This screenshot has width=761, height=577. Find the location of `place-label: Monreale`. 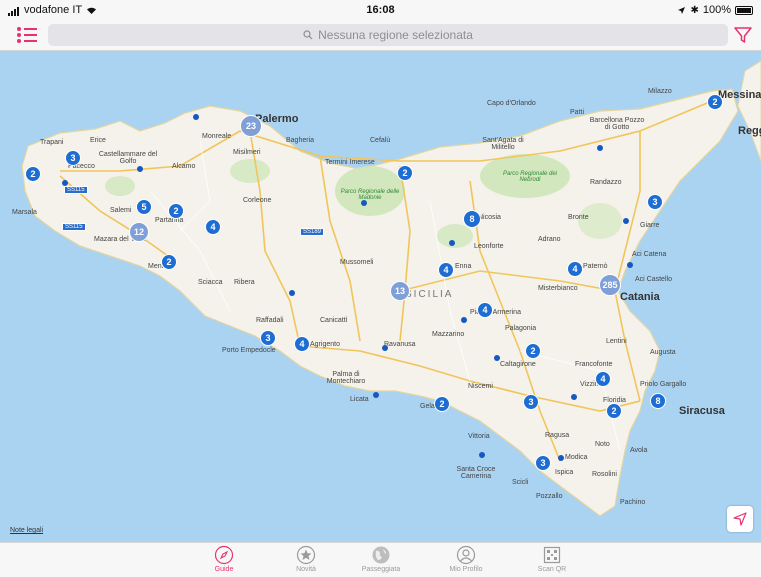

place-label: Monreale is located at coordinates (217, 136).